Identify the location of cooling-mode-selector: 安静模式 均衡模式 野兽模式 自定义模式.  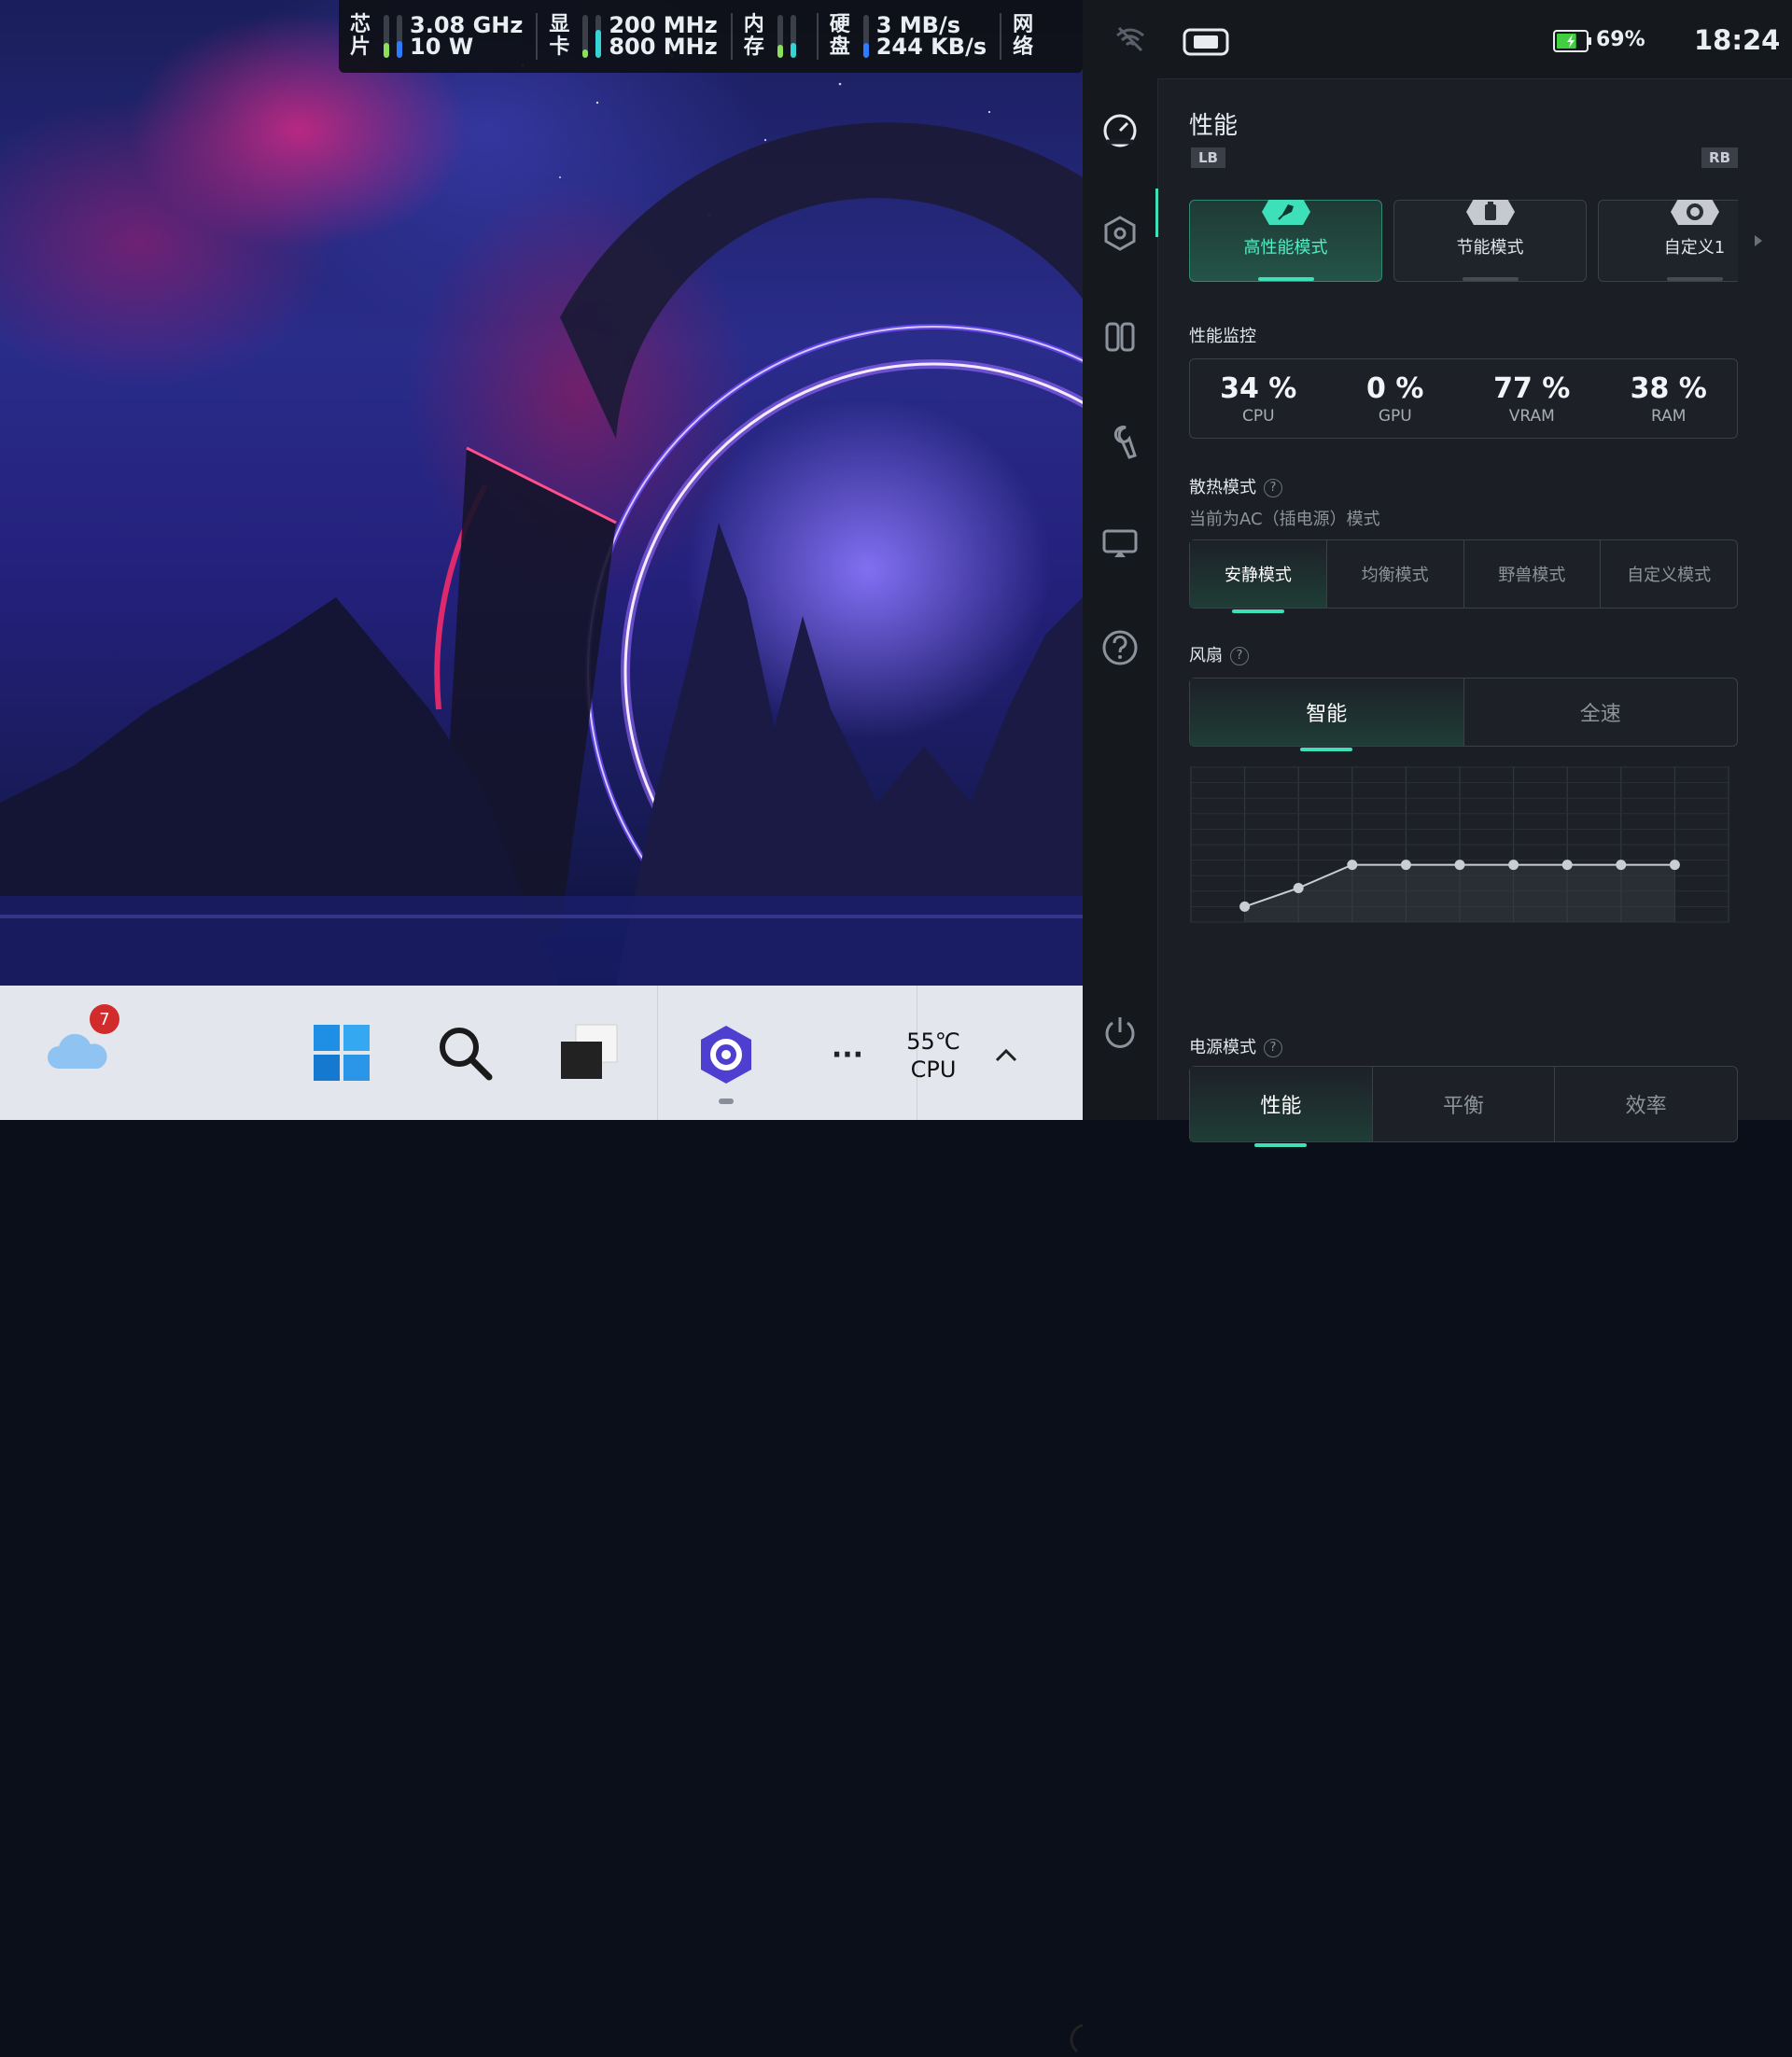
(1463, 576).